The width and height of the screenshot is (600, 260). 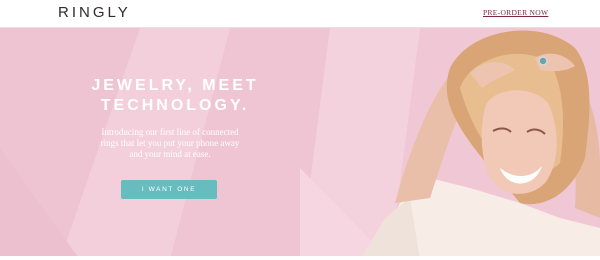 I want to click on page-bottom-edge, so click(x=300, y=258).